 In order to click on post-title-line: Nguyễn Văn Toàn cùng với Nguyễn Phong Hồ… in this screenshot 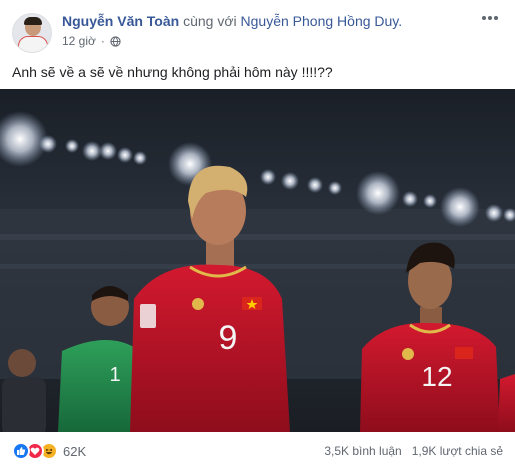, I will do `click(232, 21)`.